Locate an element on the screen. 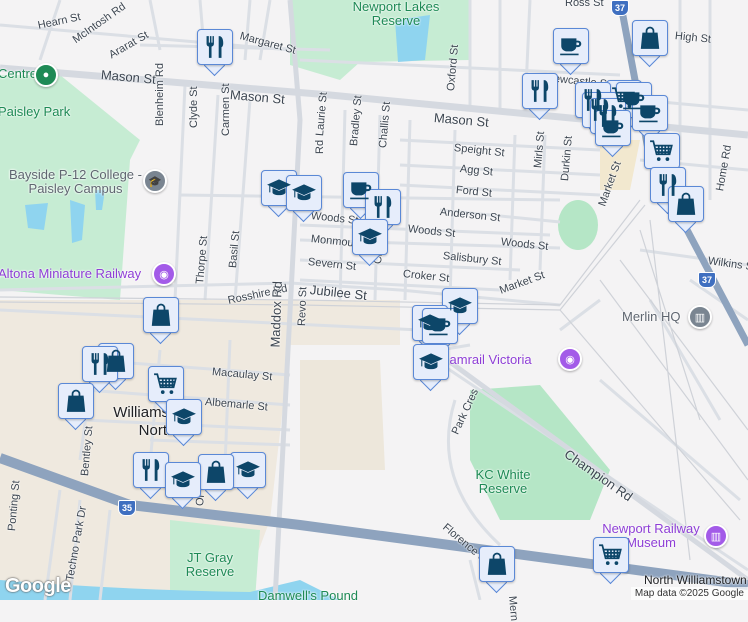 The image size is (748, 622). school-pin-icon: 🎓 is located at coordinates (155, 181).